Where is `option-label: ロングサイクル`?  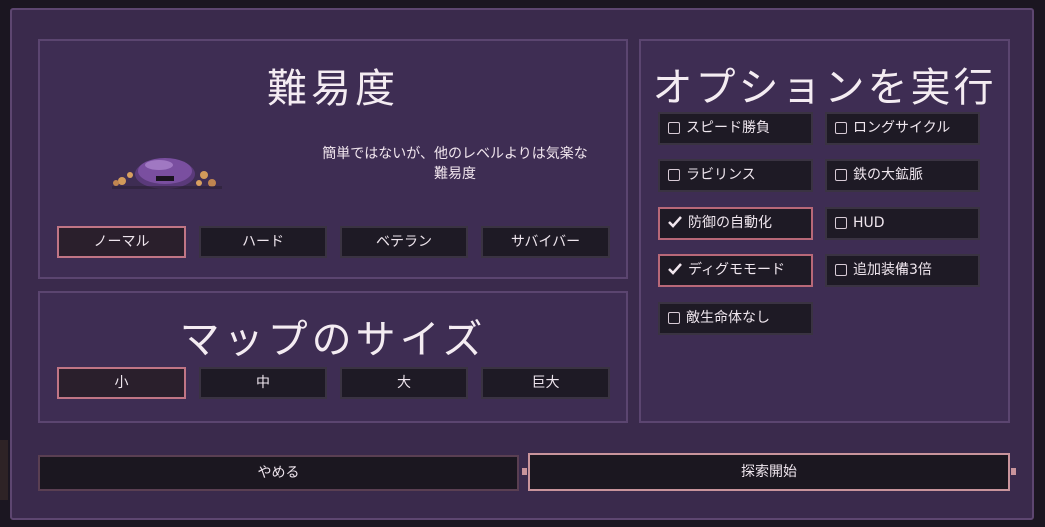 option-label: ロングサイクル is located at coordinates (902, 128).